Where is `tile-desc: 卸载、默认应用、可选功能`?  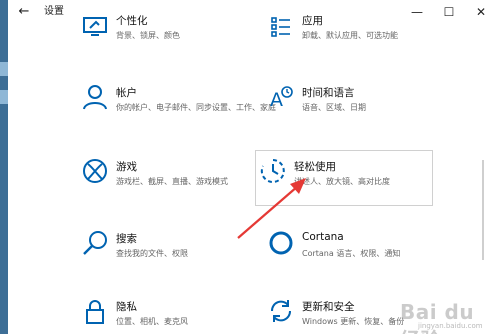 tile-desc: 卸载、默认应用、可选功能 is located at coordinates (350, 35).